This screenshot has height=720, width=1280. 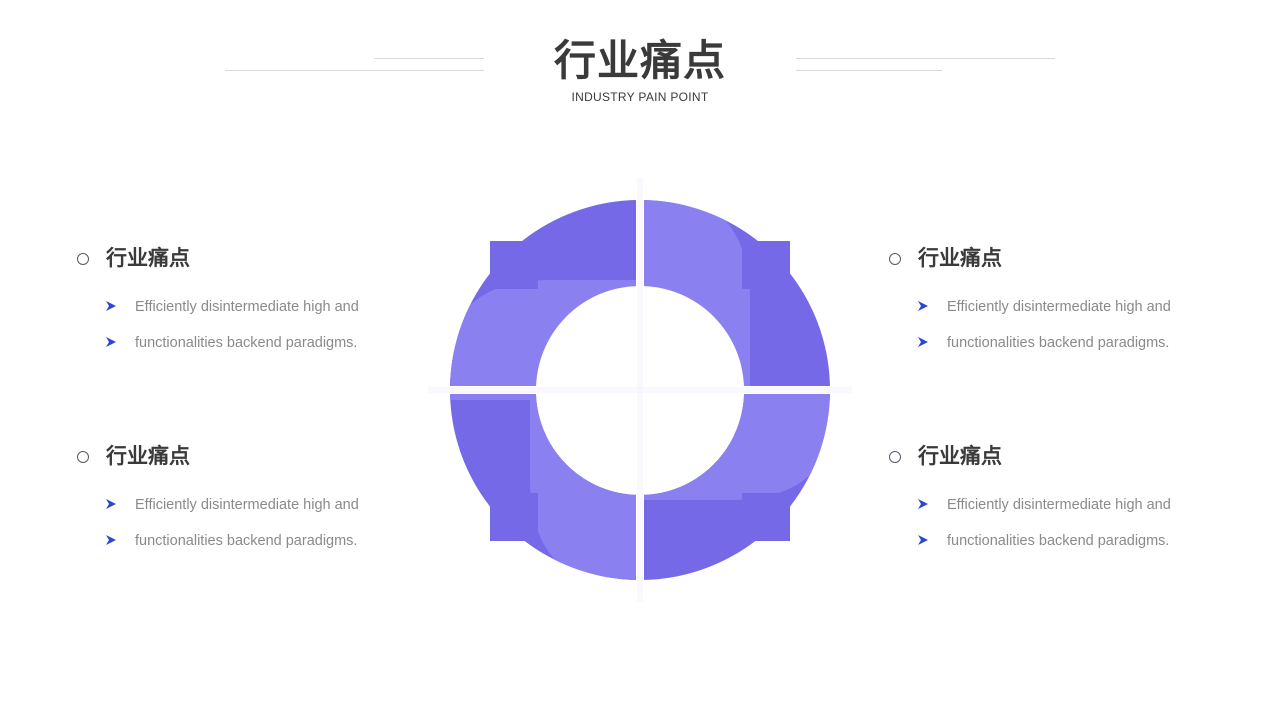 What do you see at coordinates (766, 517) in the screenshot?
I see `corner-tab-bottom-right` at bounding box center [766, 517].